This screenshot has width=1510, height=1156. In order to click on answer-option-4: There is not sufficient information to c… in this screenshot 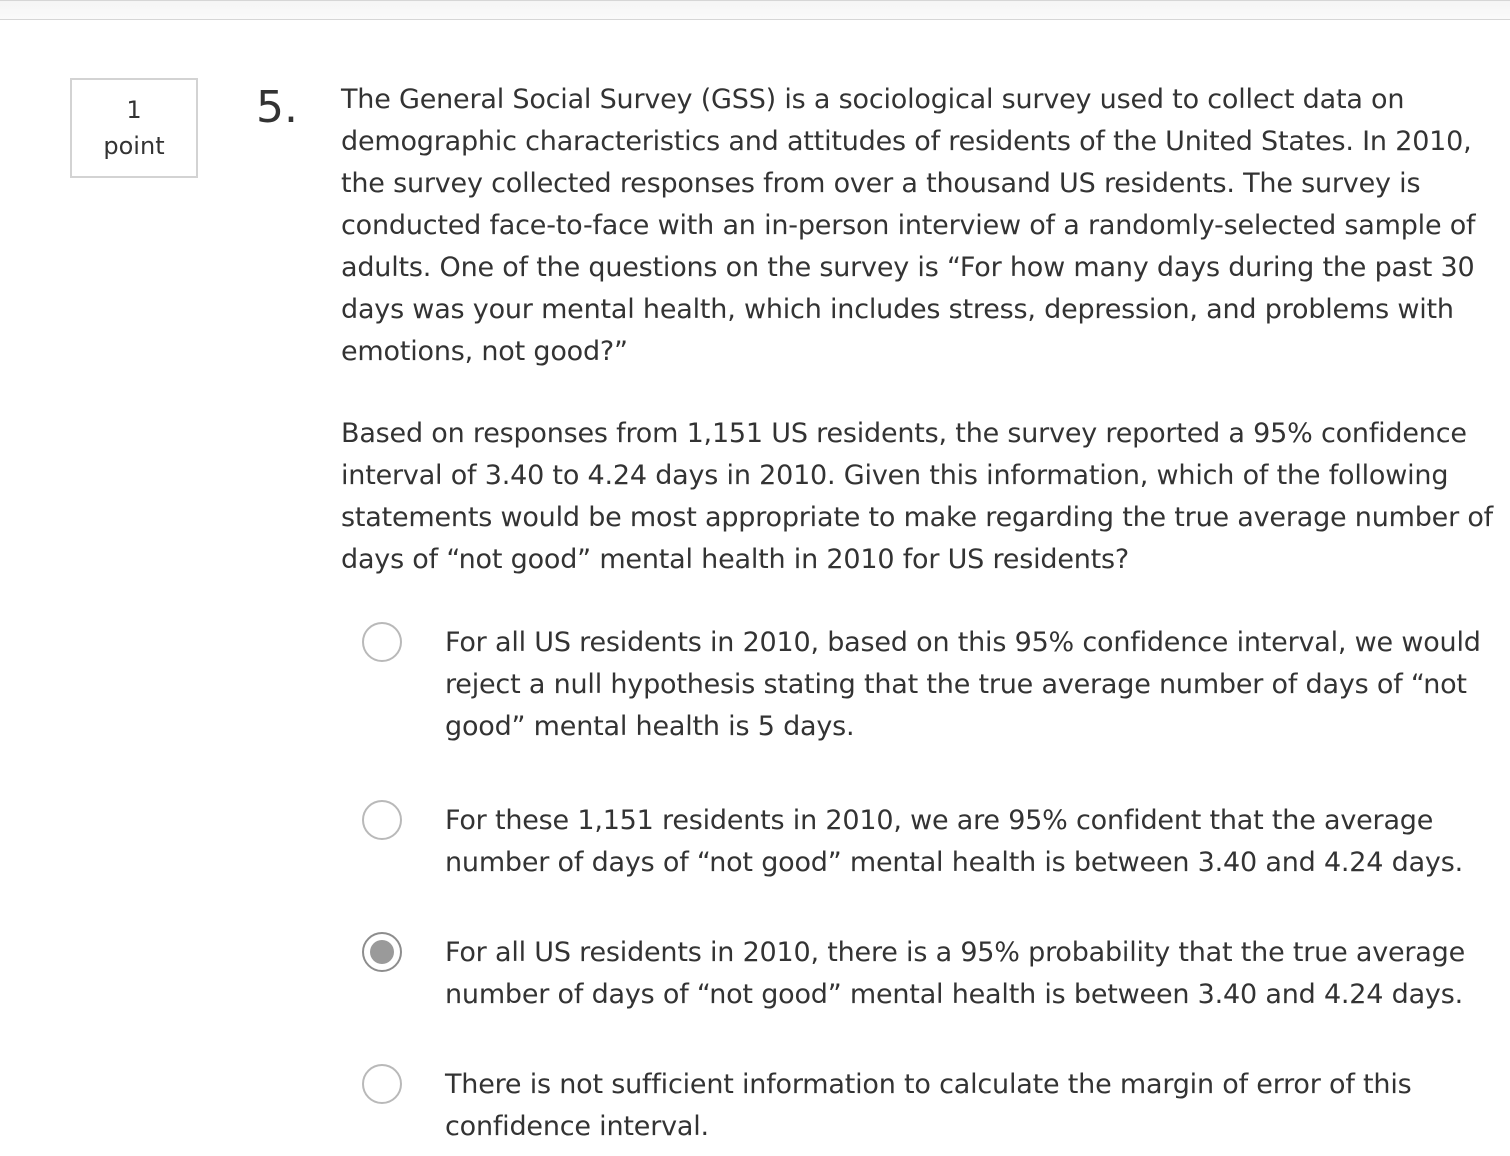, I will do `click(930, 1106)`.